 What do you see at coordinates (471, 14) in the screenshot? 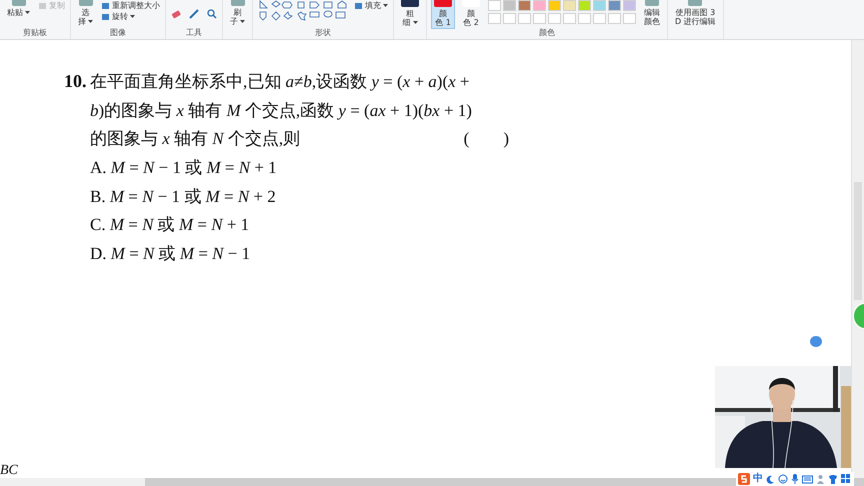
I see `color-button: 颜 色 2` at bounding box center [471, 14].